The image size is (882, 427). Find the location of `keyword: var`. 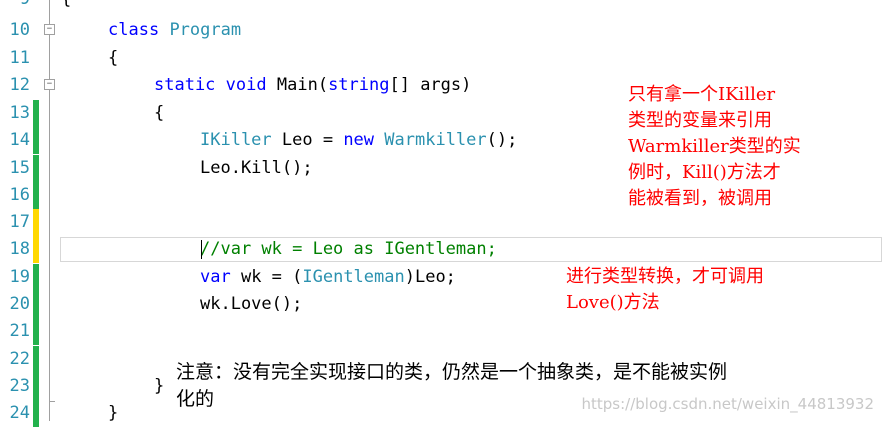

keyword: var is located at coordinates (215, 277).